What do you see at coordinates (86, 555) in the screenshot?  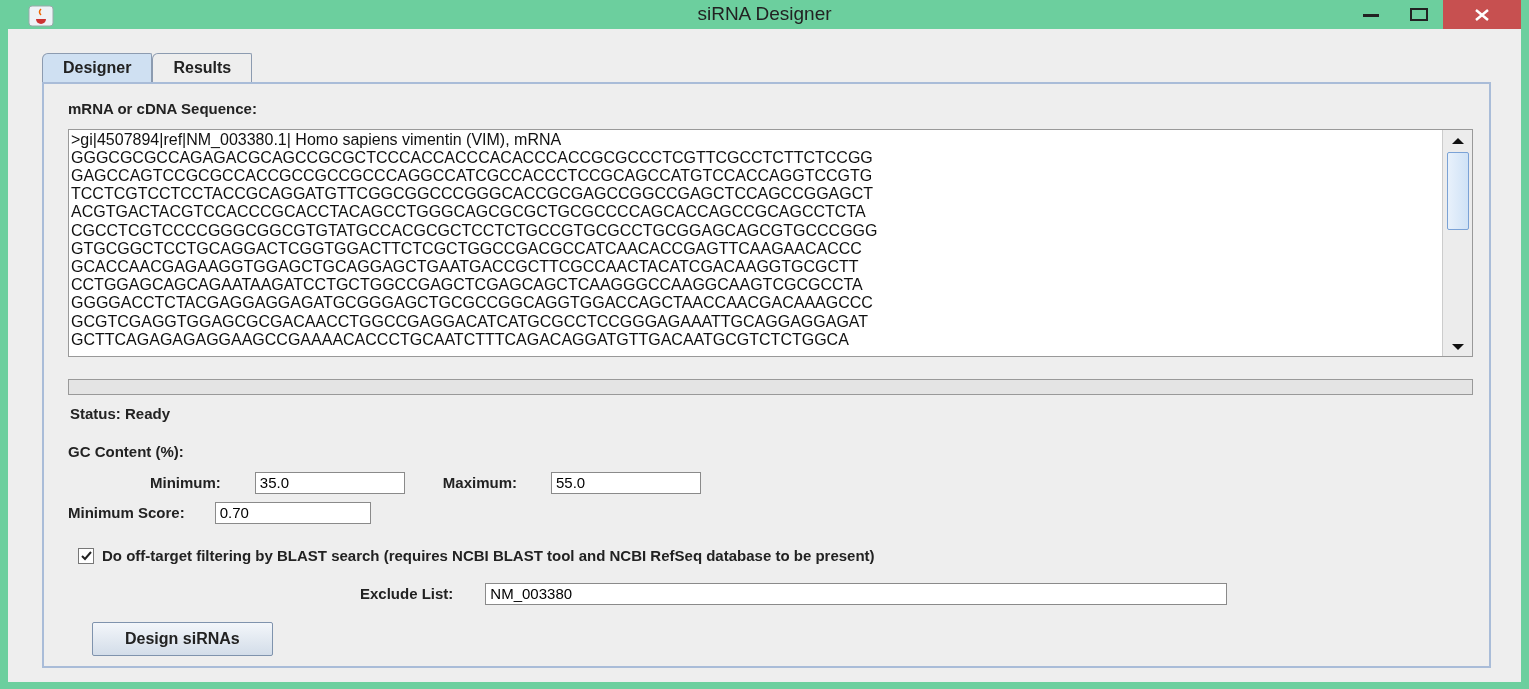 I see `checkbox` at bounding box center [86, 555].